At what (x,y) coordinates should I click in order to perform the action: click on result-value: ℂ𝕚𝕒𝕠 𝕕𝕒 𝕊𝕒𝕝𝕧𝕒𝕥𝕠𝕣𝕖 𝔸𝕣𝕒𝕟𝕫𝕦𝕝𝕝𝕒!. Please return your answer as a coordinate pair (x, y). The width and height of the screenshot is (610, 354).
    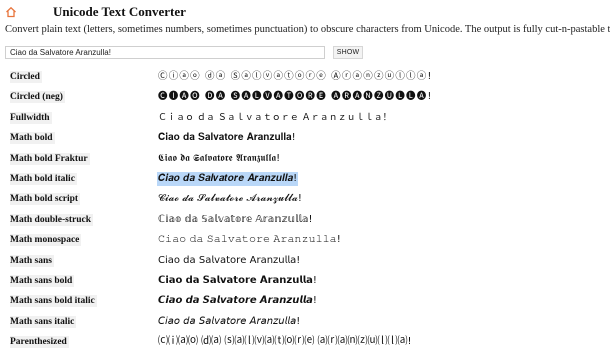
    Looking at the image, I should click on (235, 220).